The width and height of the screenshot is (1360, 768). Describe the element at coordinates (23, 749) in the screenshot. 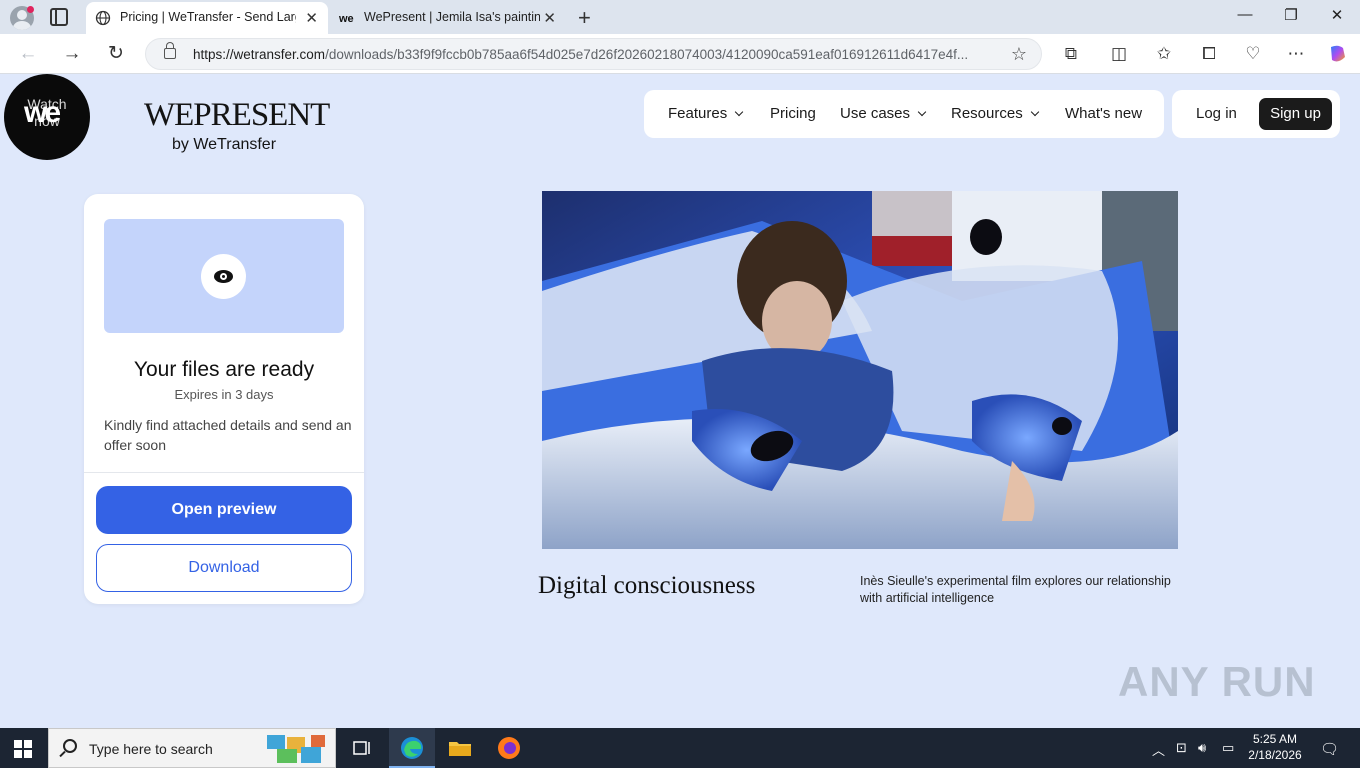

I see `windows-start-icon` at that location.